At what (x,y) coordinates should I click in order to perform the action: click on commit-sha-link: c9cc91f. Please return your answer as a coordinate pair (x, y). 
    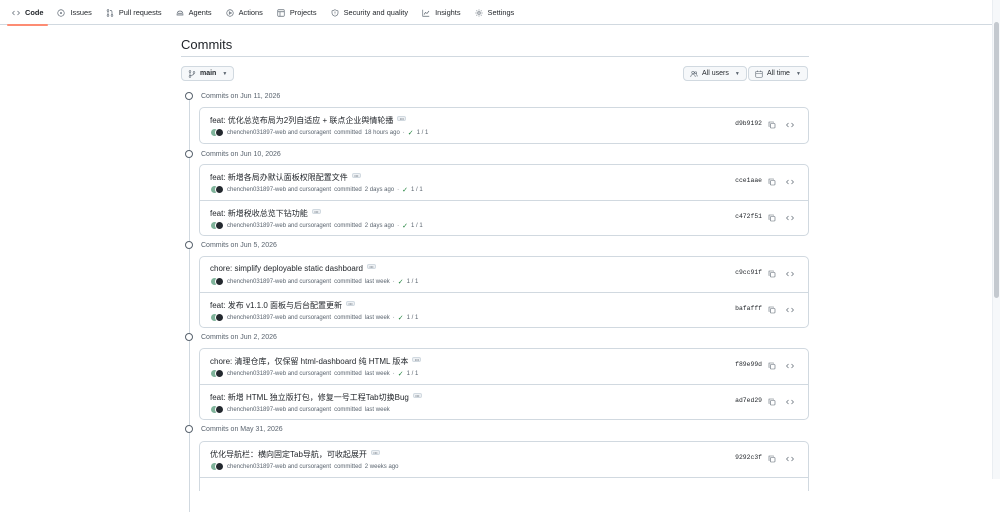
    Looking at the image, I should click on (748, 272).